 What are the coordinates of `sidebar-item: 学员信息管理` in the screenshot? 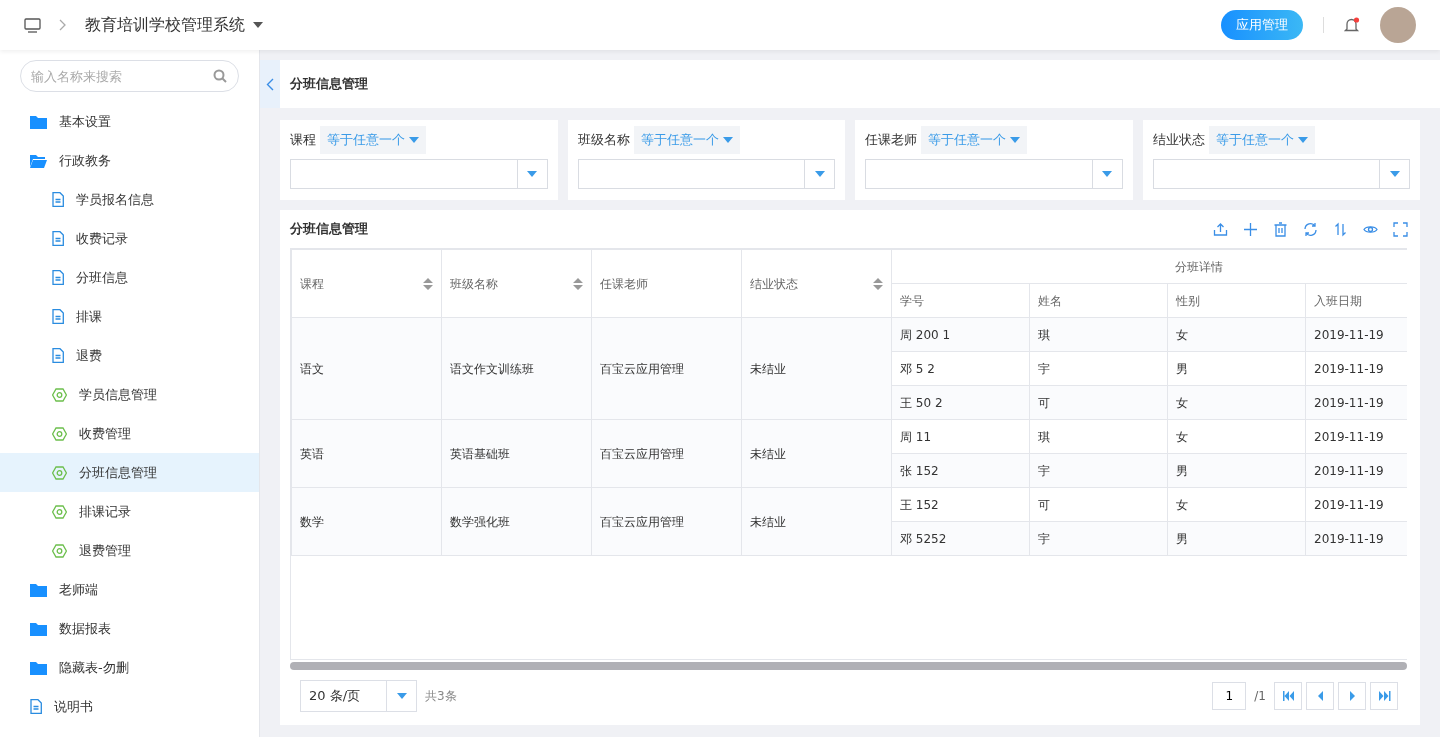 It's located at (129, 394).